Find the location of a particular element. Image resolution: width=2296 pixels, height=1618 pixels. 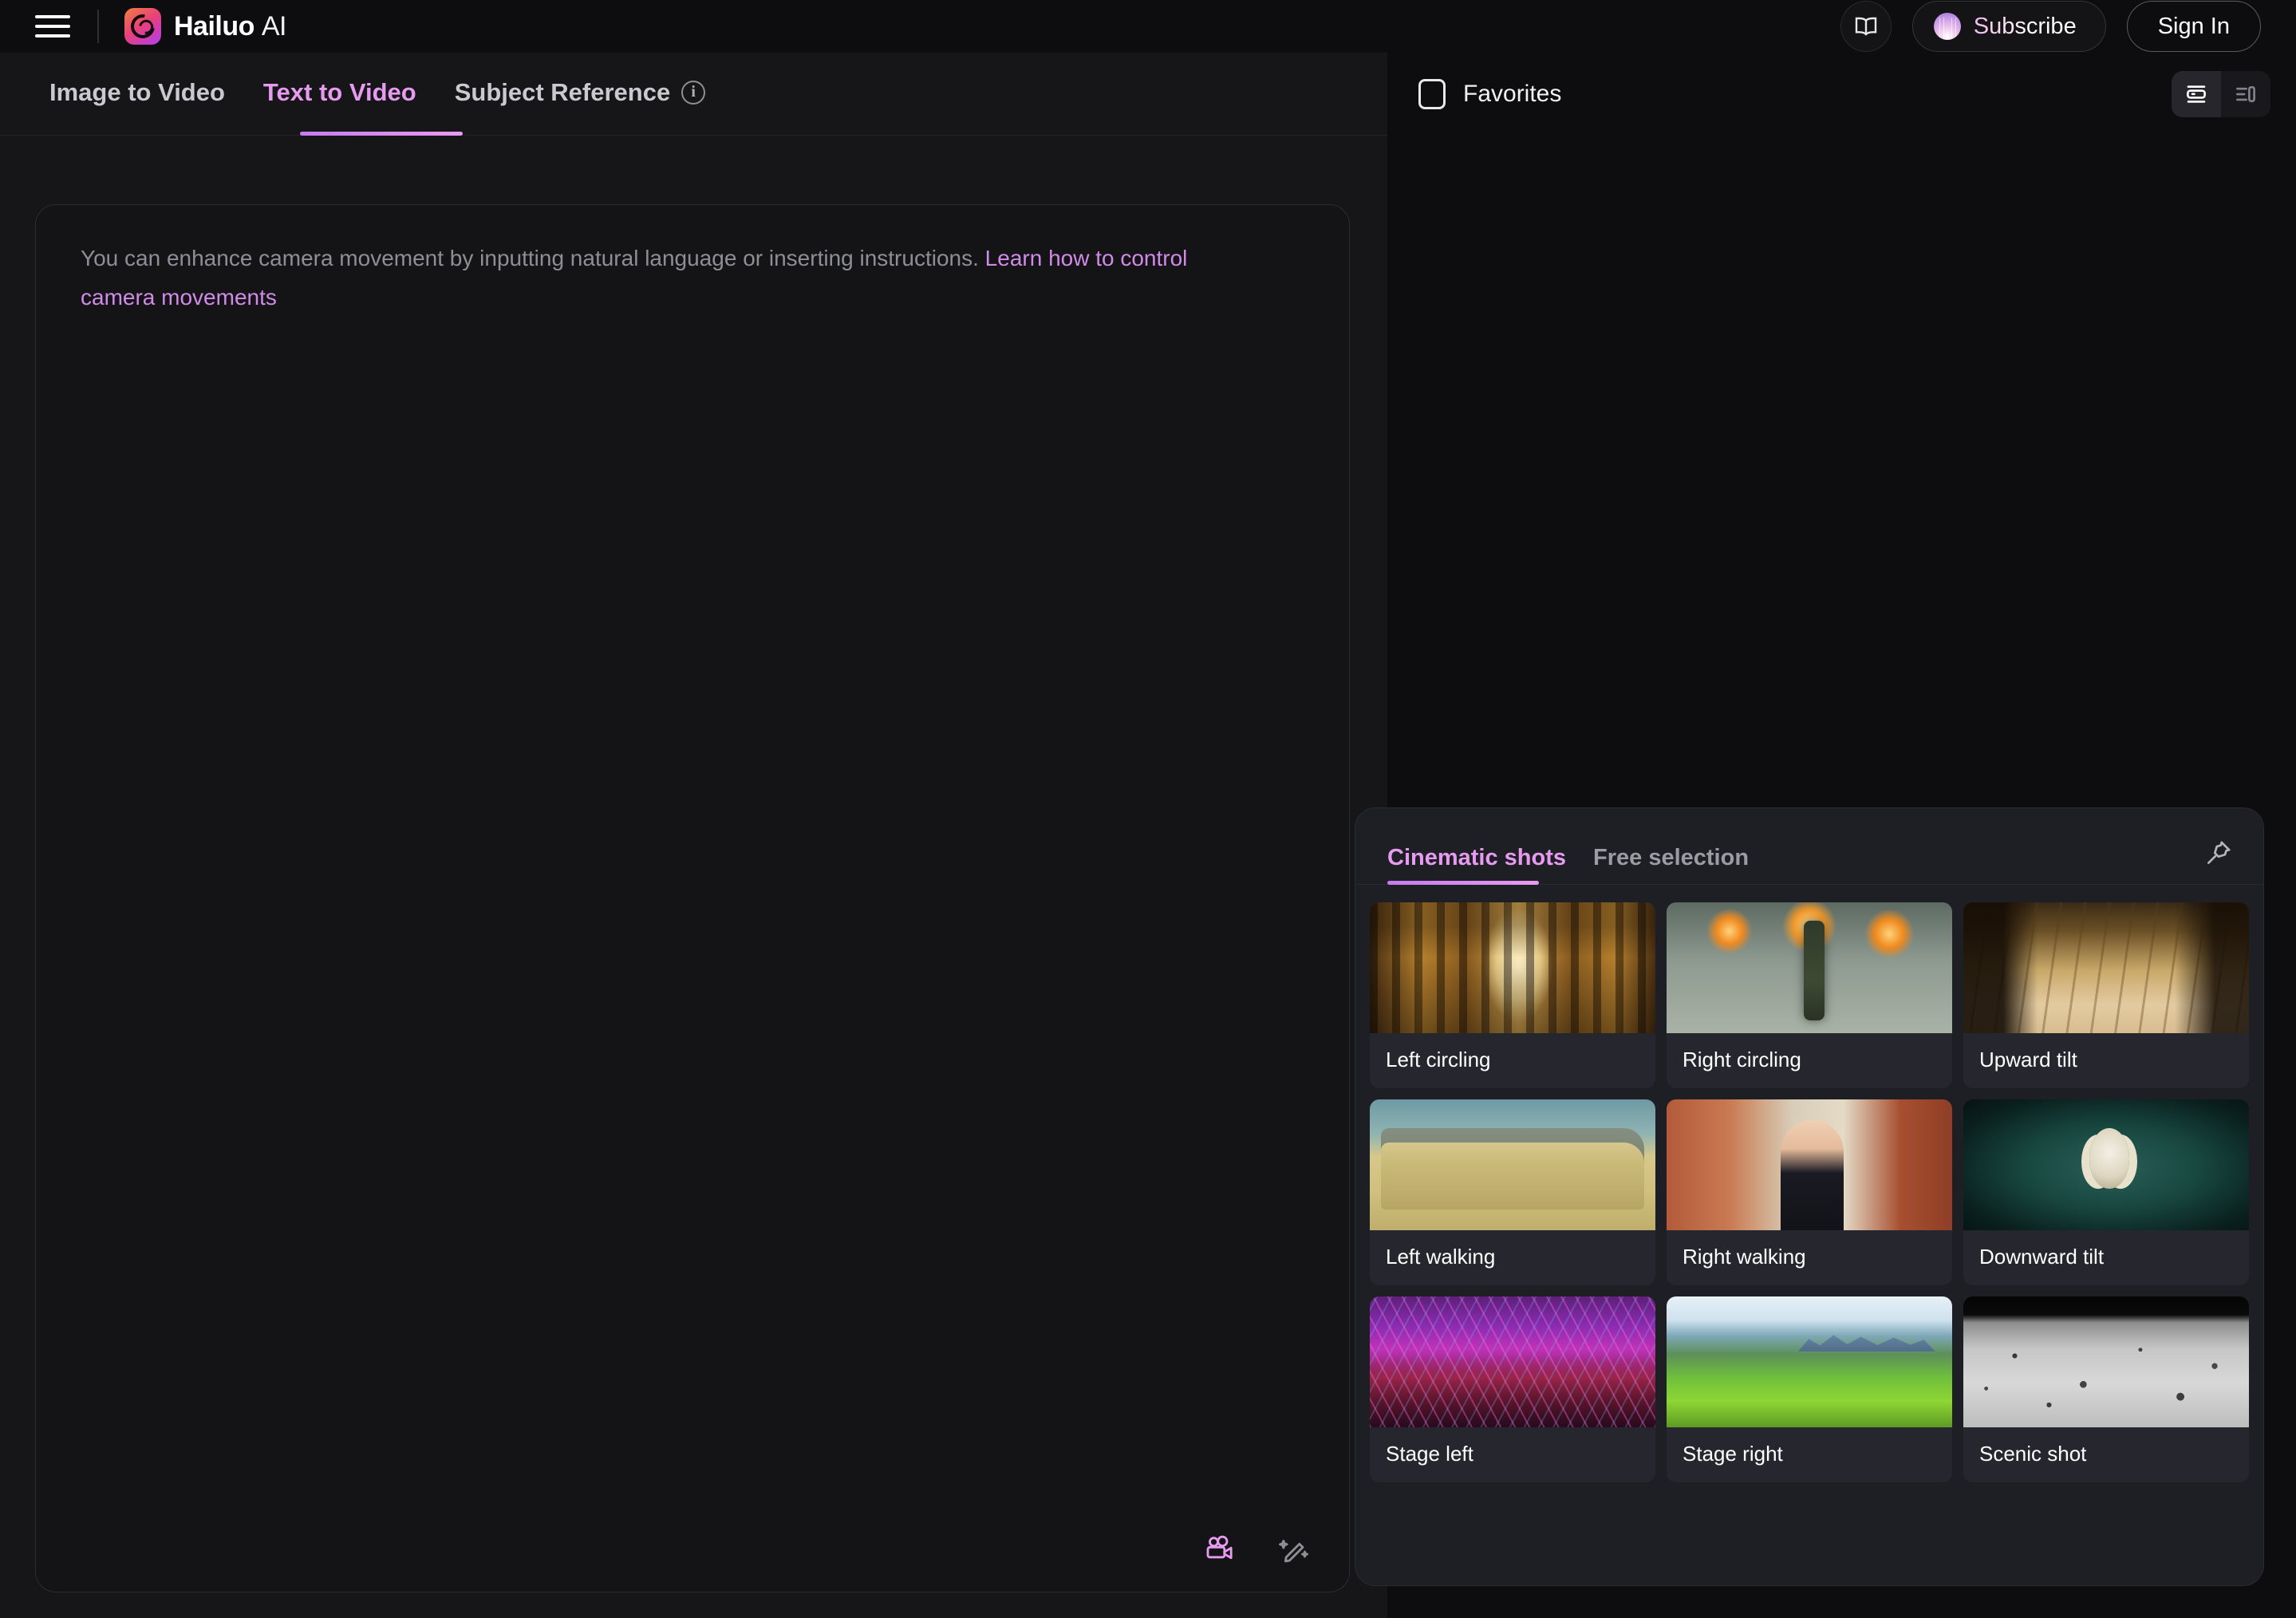

prompt-tools is located at coordinates (1257, 1549).